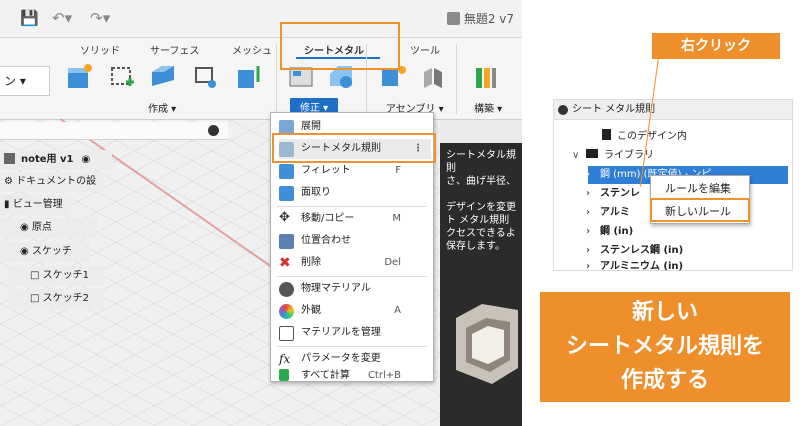 This screenshot has height=426, width=800. What do you see at coordinates (174, 49) in the screenshot?
I see `tab-surface: サーフェス` at bounding box center [174, 49].